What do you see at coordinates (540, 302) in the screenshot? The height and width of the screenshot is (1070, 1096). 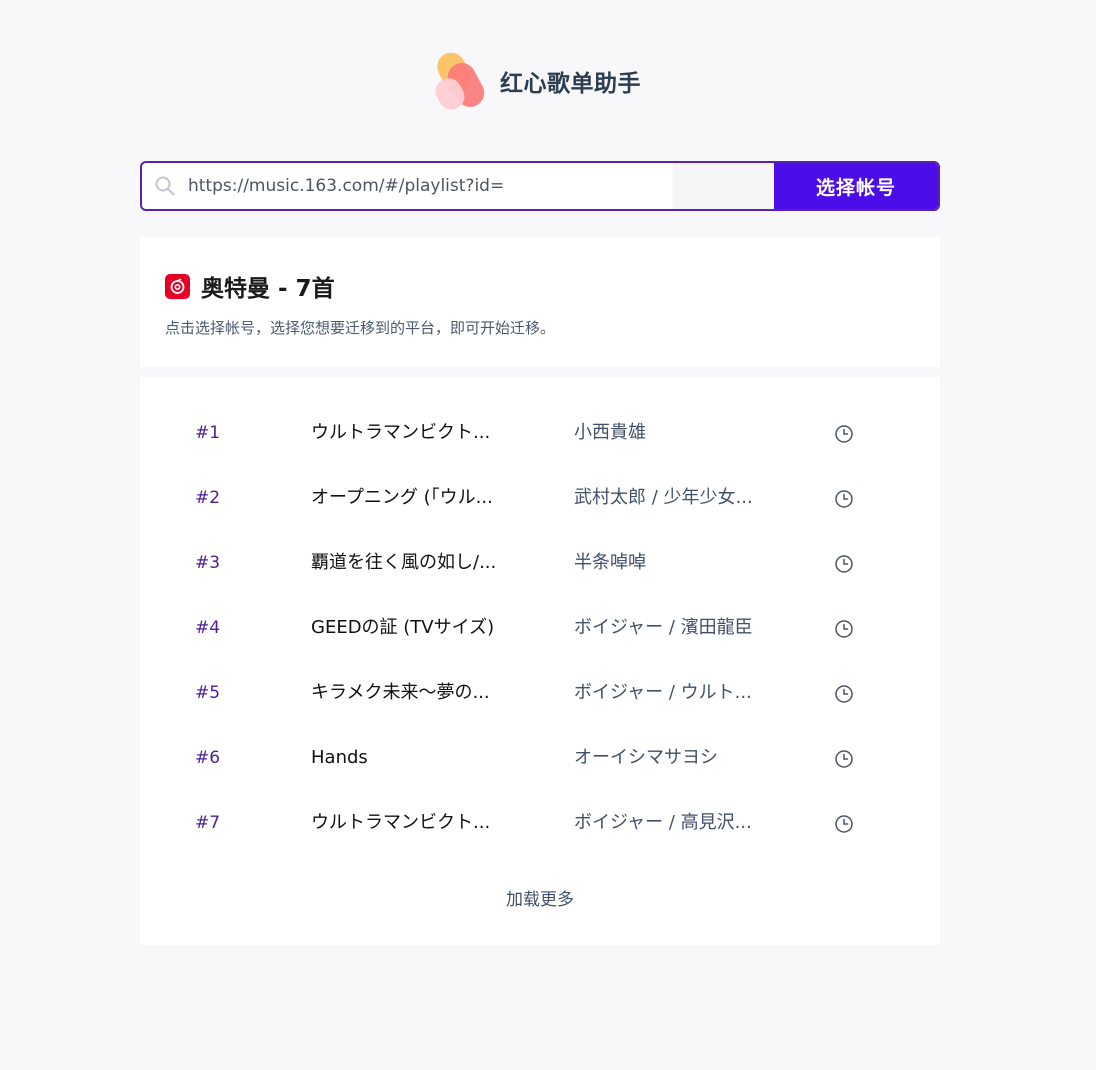 I see `playlist-info-card: 奥特曼 - 7首 点击选择帐号，选择您想要迁移到的平台，即可开始迁移。` at bounding box center [540, 302].